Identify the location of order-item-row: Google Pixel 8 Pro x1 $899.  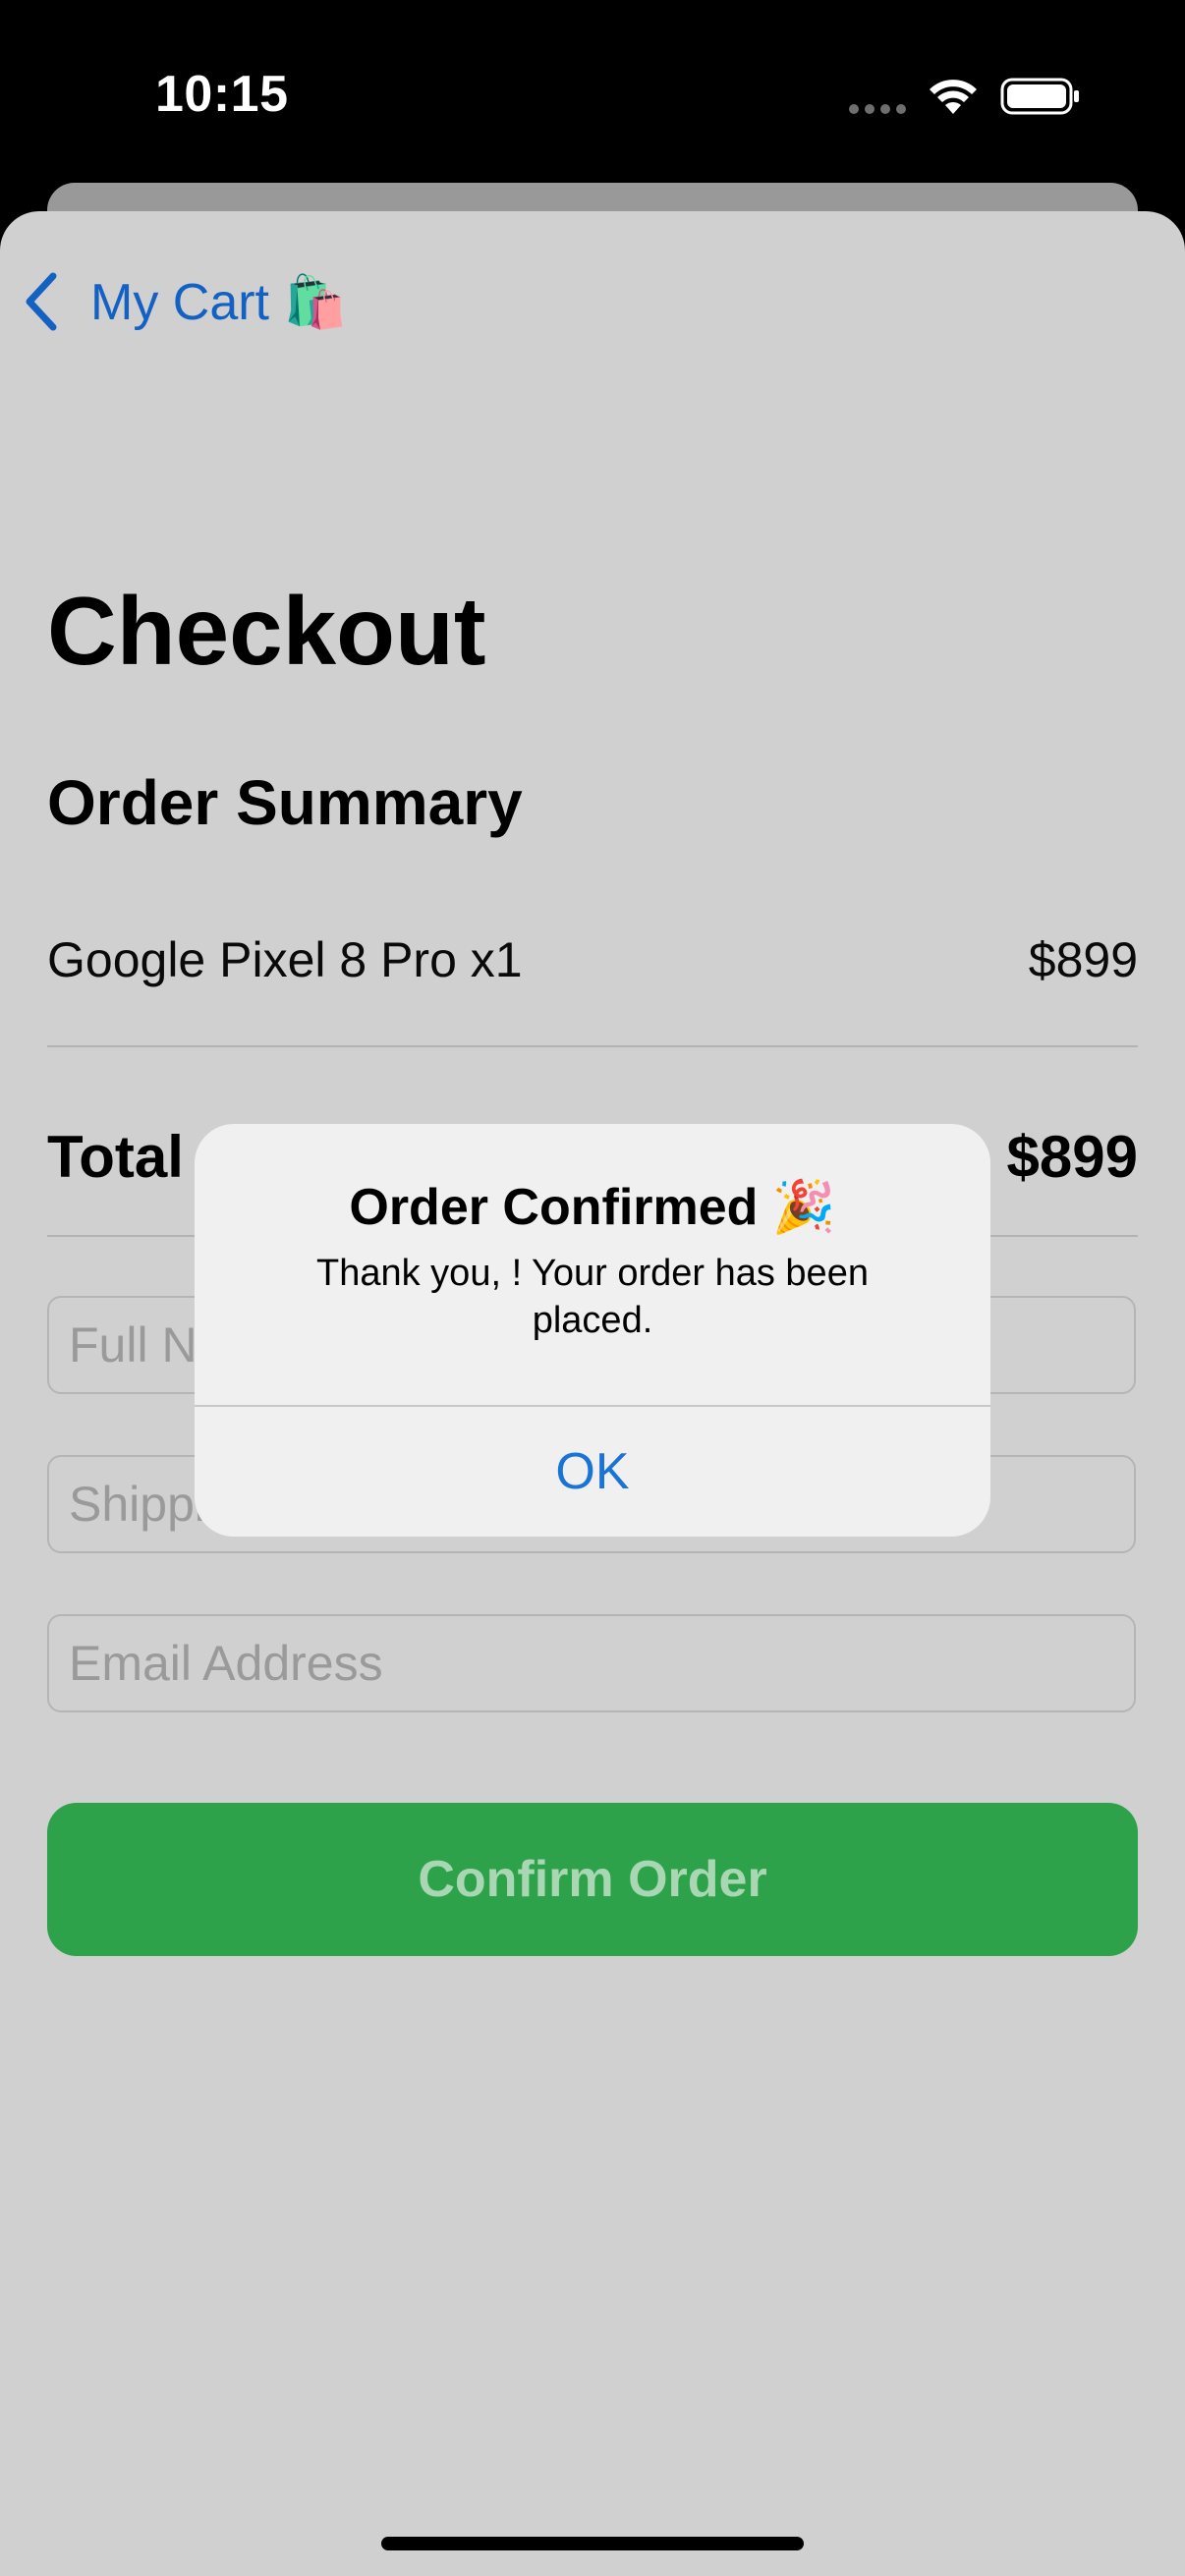
(592, 960).